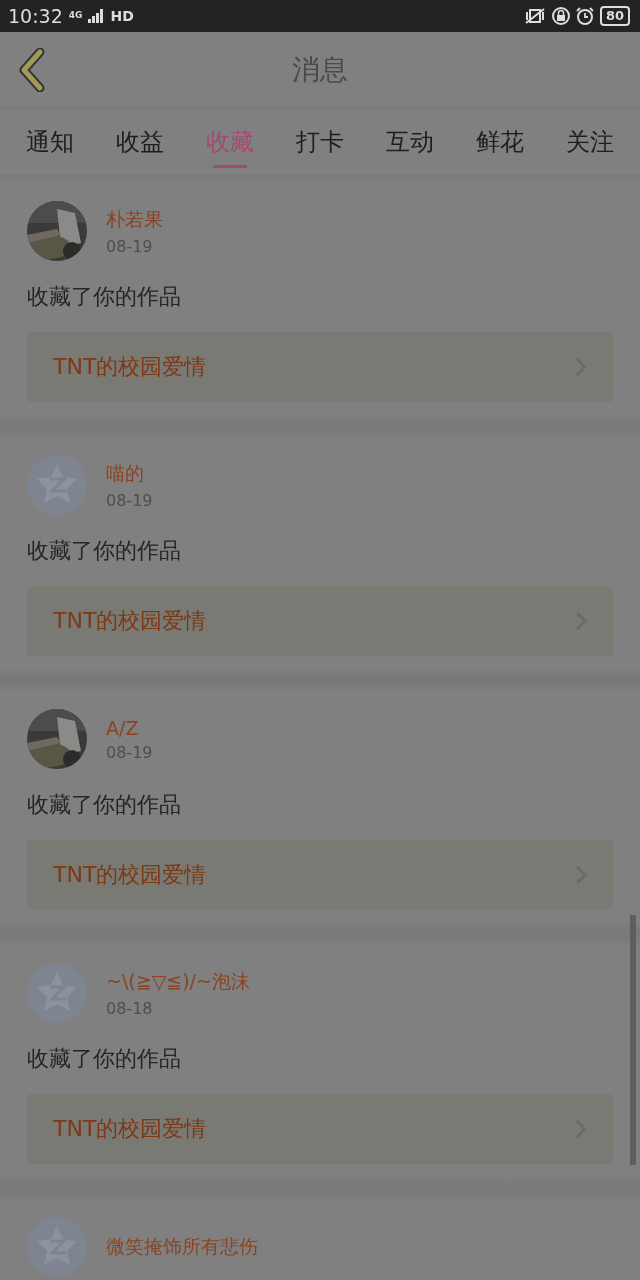 The image size is (640, 1280). I want to click on clock-time: 10:32, so click(35, 16).